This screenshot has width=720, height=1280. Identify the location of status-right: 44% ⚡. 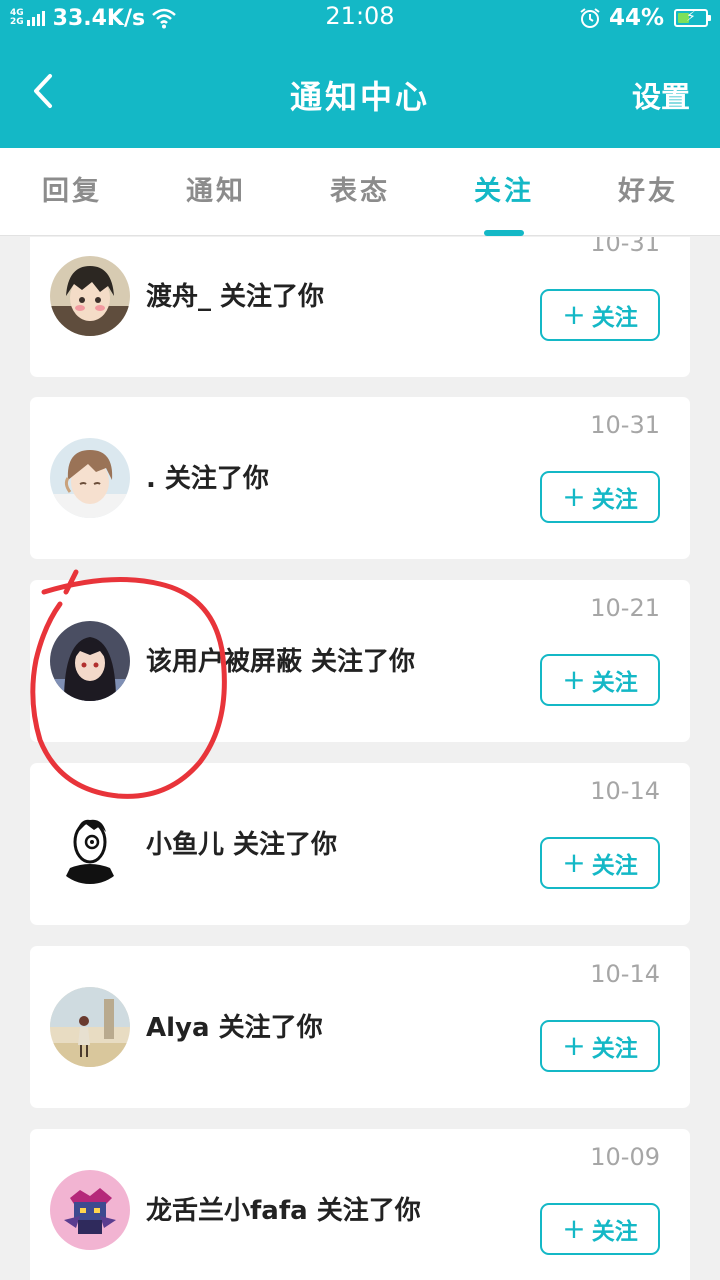
(645, 18).